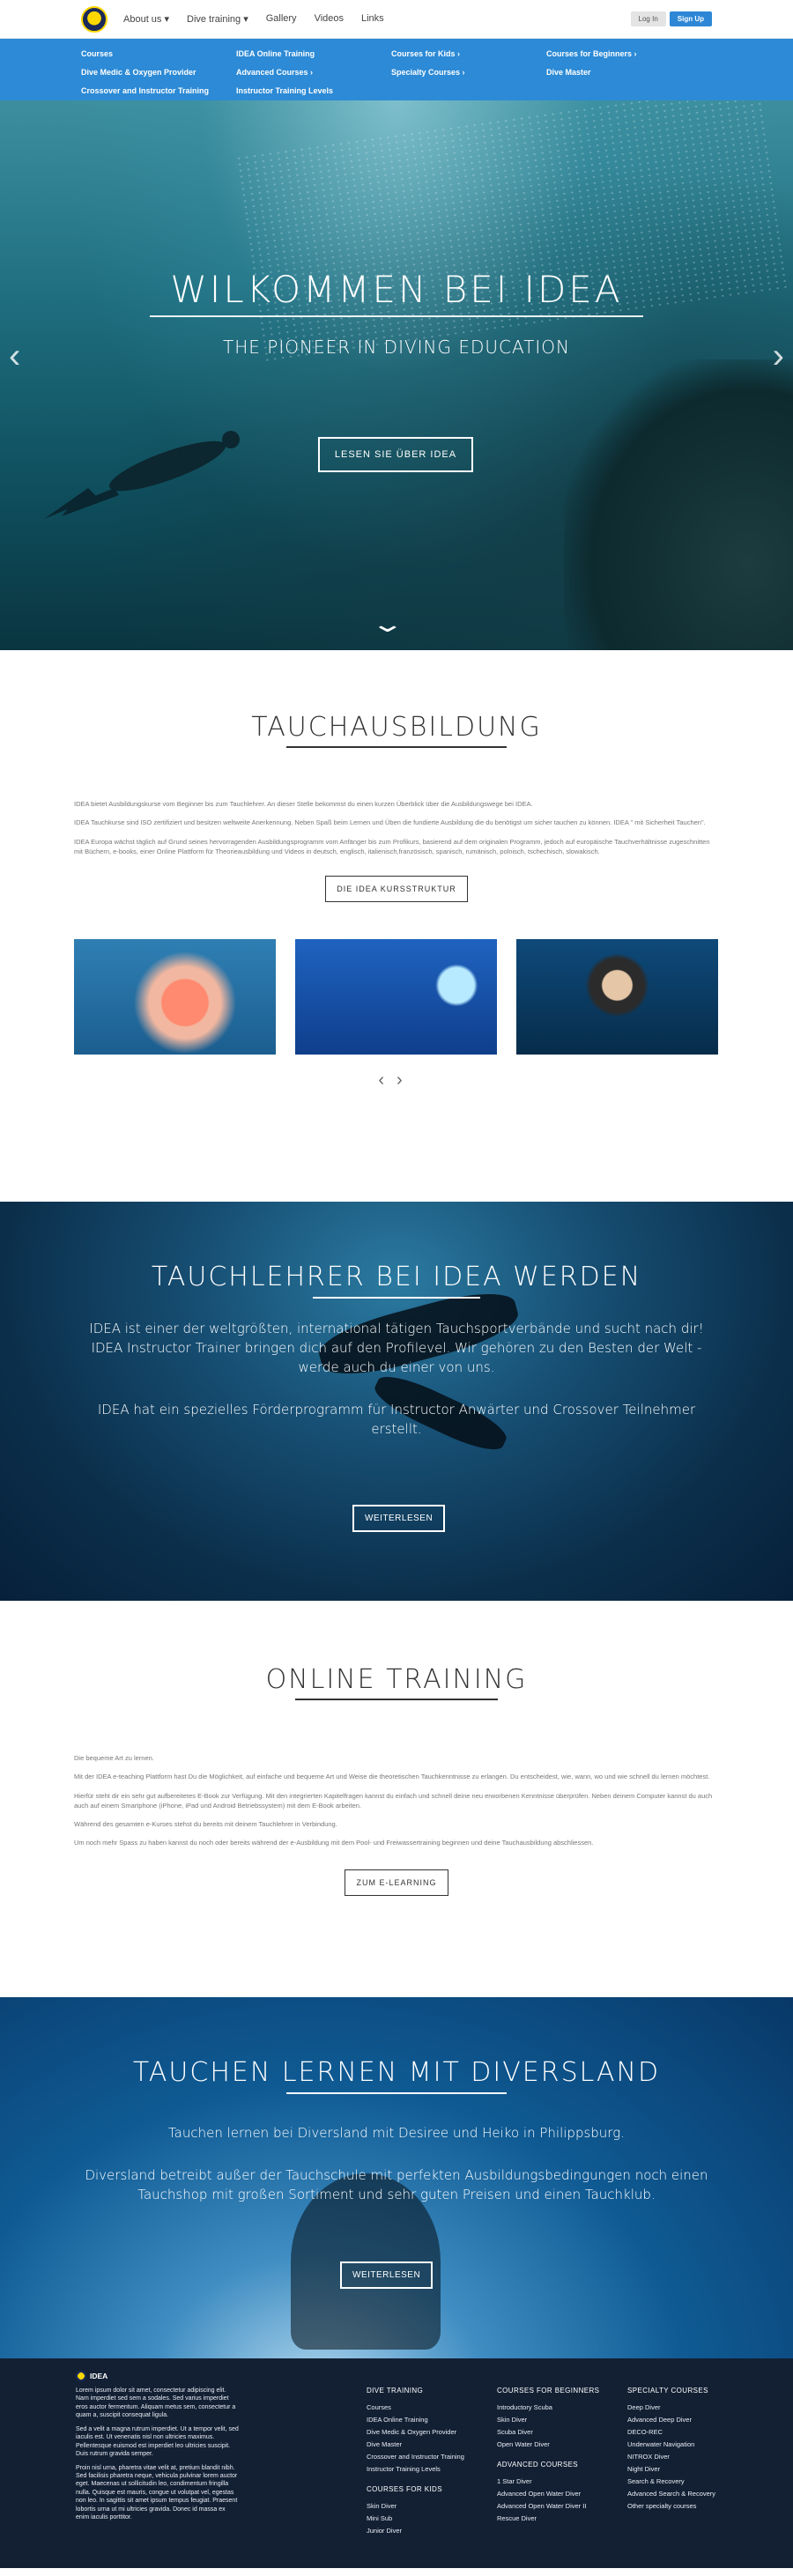  Describe the element at coordinates (114, 1758) in the screenshot. I see `paragraph: Die bequeme Art zu lernen.` at that location.